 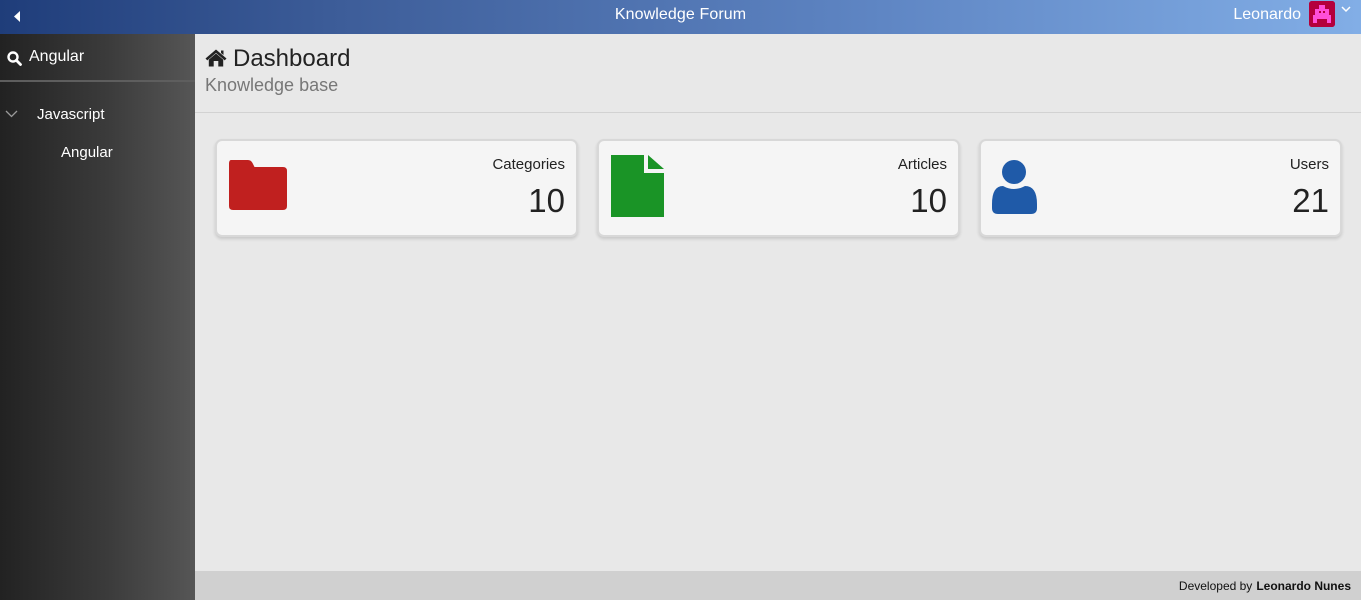 I want to click on user-menu: Leonardo, so click(x=1292, y=17).